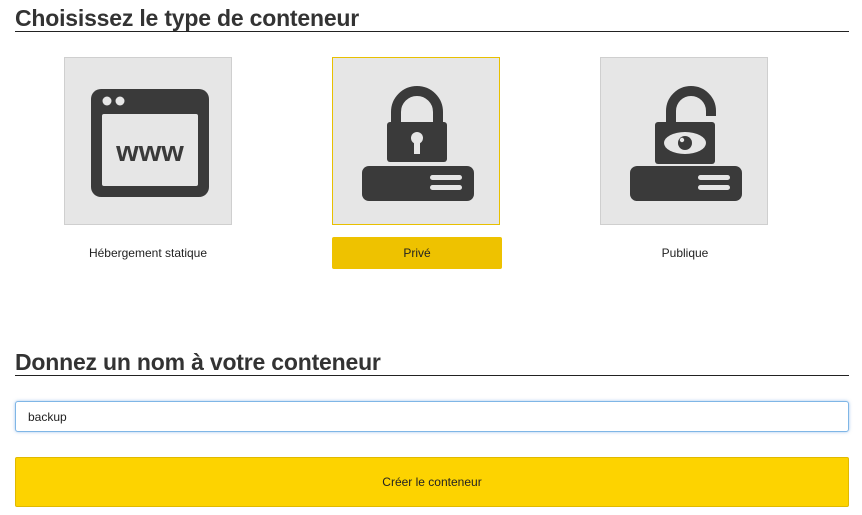 The height and width of the screenshot is (515, 862). I want to click on option-private-tile, so click(416, 141).